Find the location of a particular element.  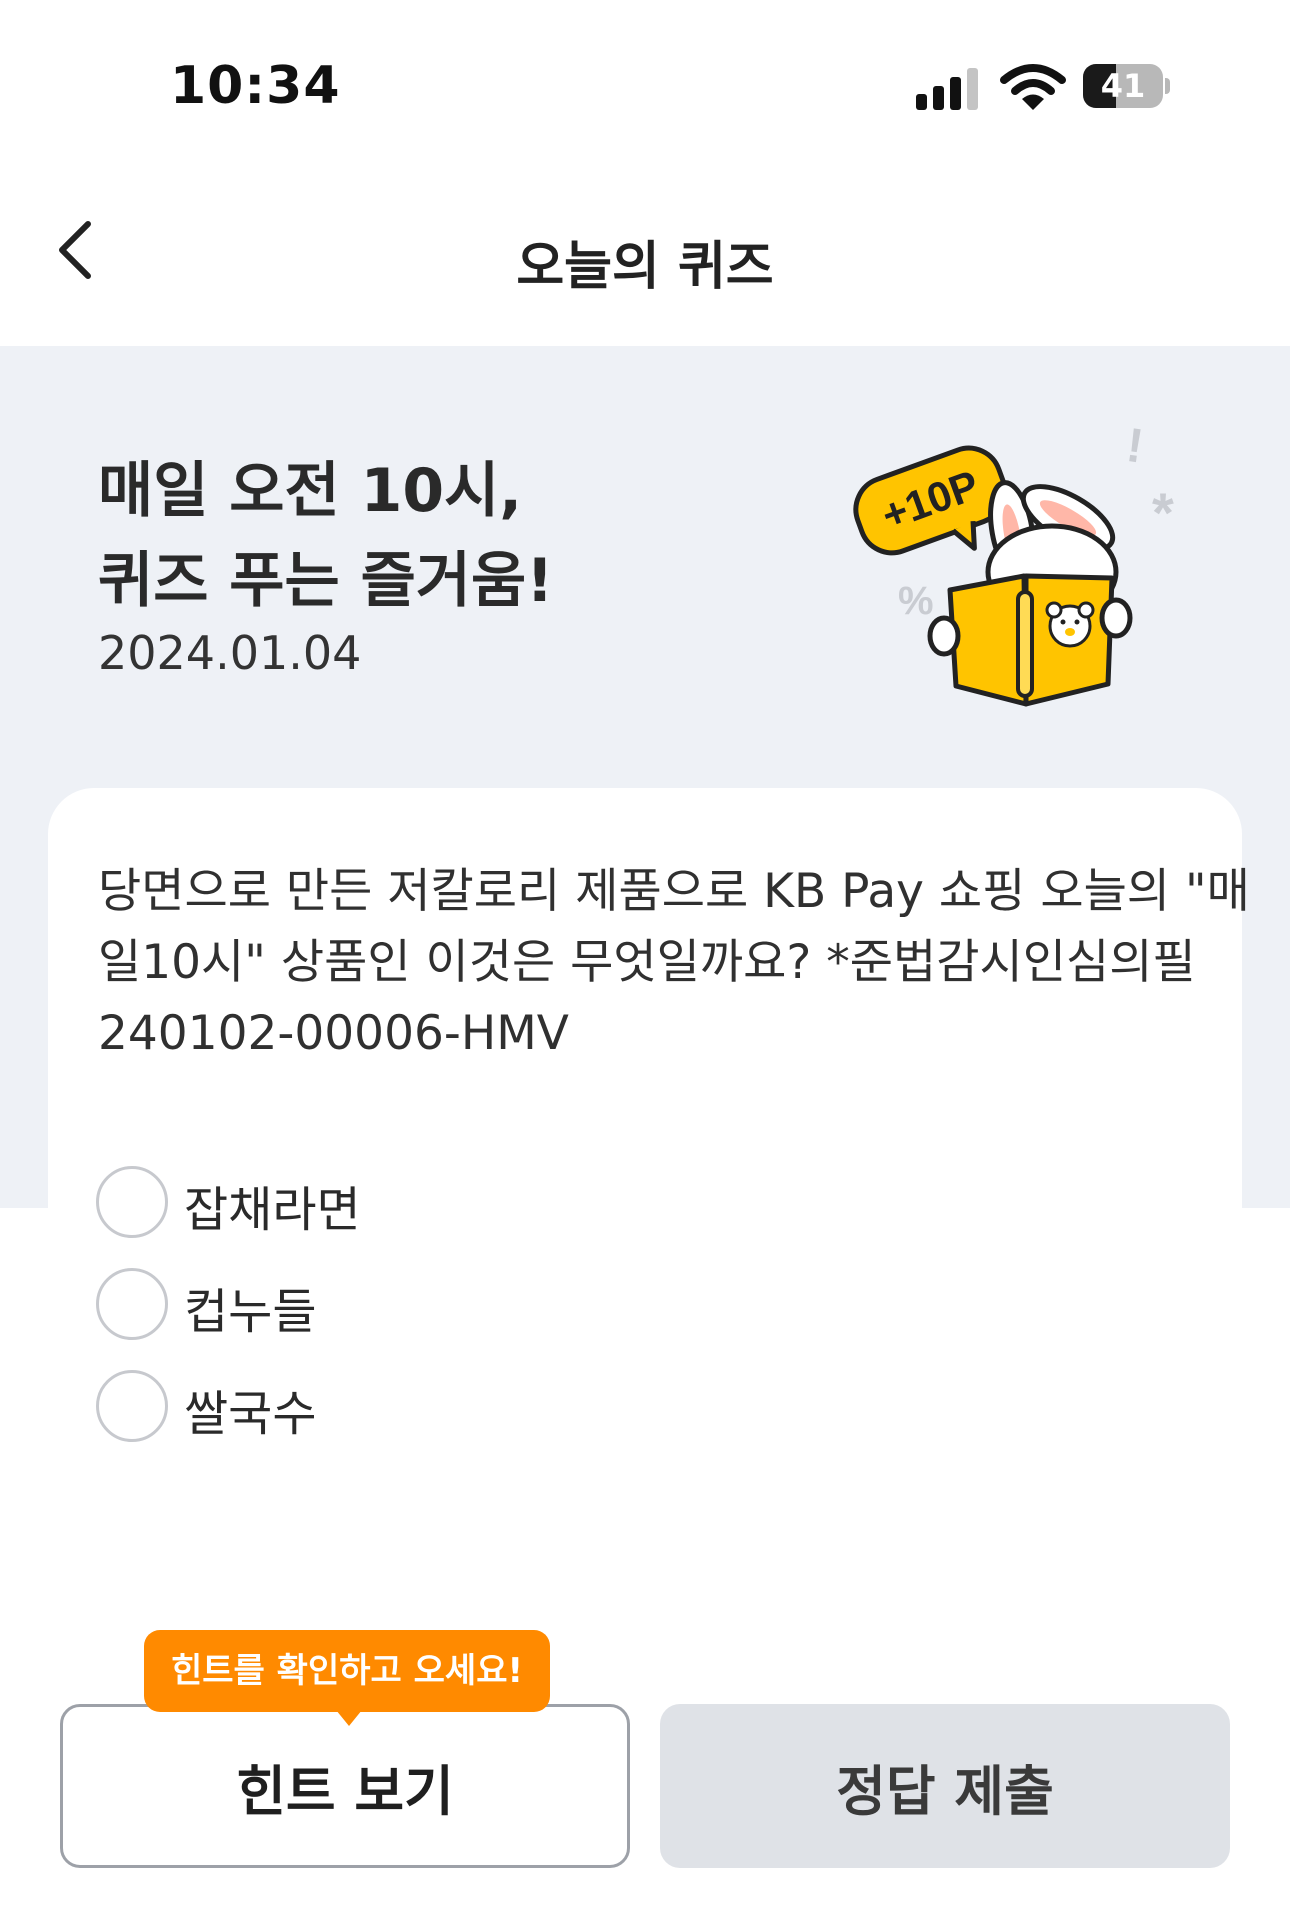

battery-level: 41 is located at coordinates (1123, 86).